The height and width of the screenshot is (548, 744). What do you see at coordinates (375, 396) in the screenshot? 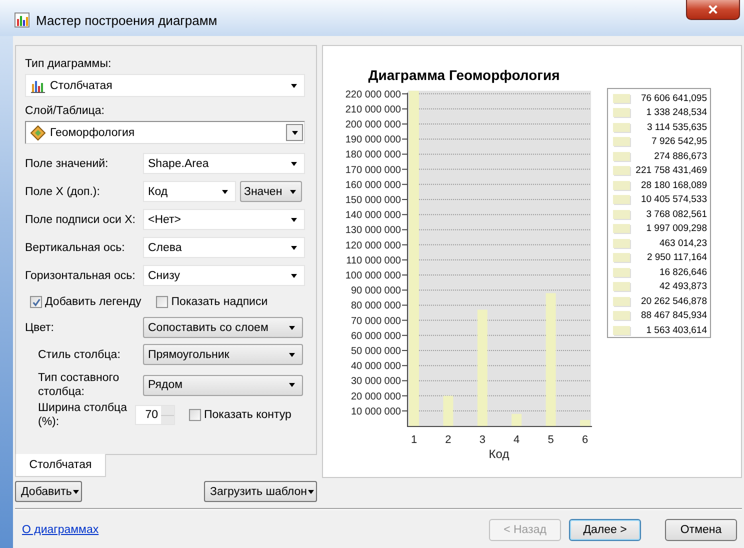
I see `axis-label: 20 000 000` at bounding box center [375, 396].